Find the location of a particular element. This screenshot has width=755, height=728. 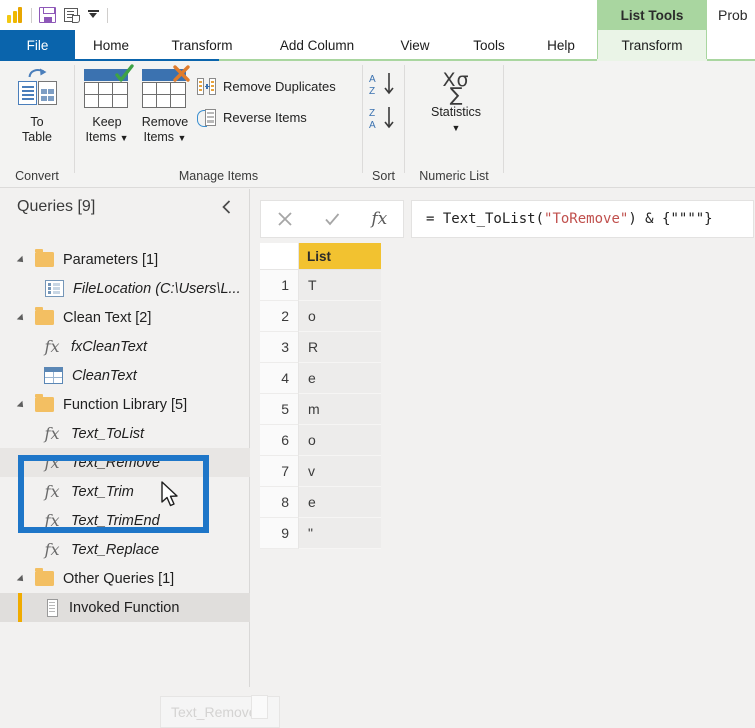

table-row: 6 o is located at coordinates (320, 440).